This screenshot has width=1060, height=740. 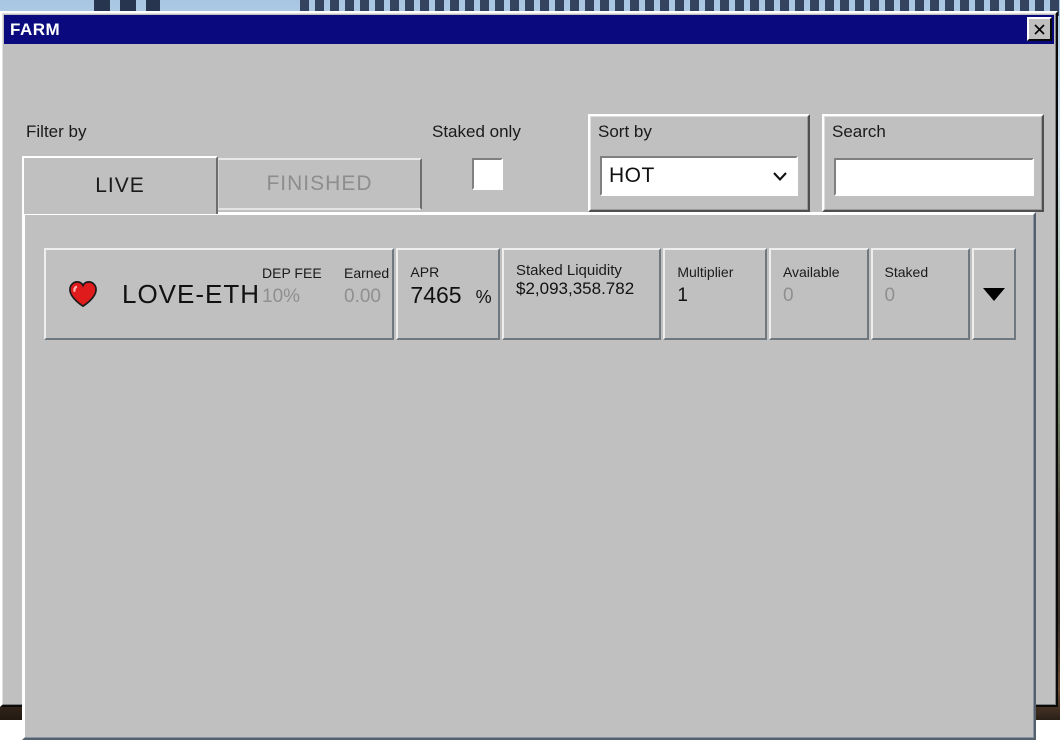 I want to click on farm-row-name-cell: LOVE-ETH DEP FEE 10% Earned 0.00, so click(x=219, y=294).